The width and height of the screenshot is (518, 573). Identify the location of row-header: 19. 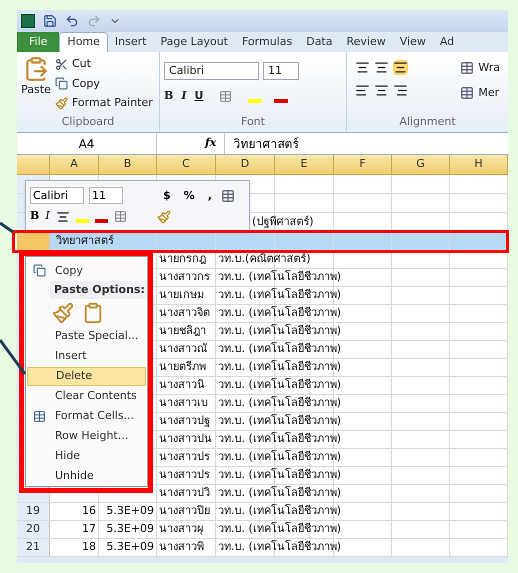
(33, 511).